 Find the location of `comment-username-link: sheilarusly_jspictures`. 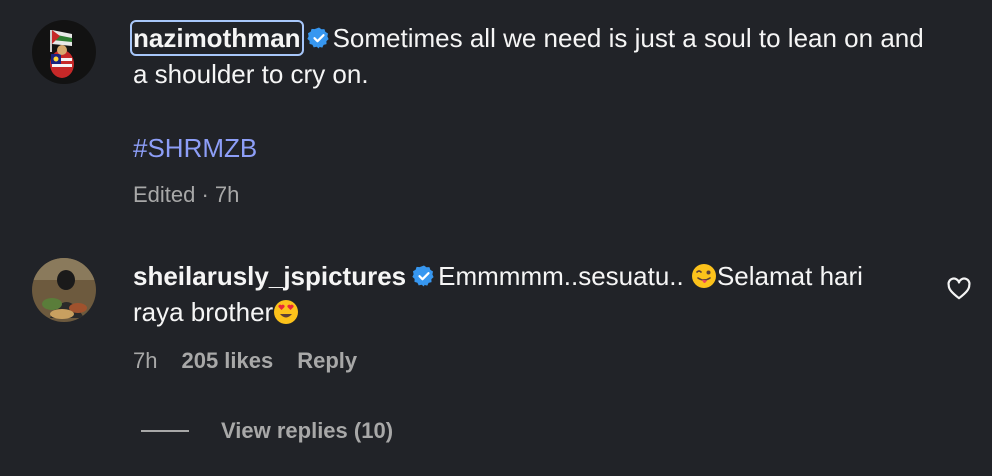

comment-username-link: sheilarusly_jspictures is located at coordinates (269, 276).